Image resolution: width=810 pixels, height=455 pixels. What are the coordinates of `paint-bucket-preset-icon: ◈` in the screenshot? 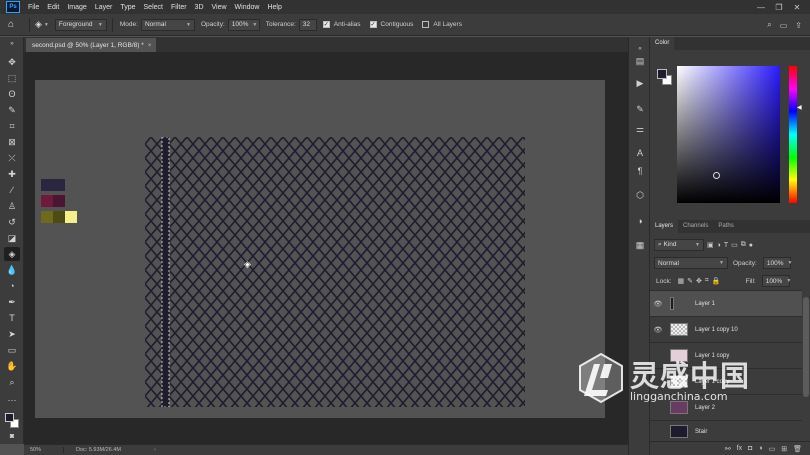 It's located at (38, 24).